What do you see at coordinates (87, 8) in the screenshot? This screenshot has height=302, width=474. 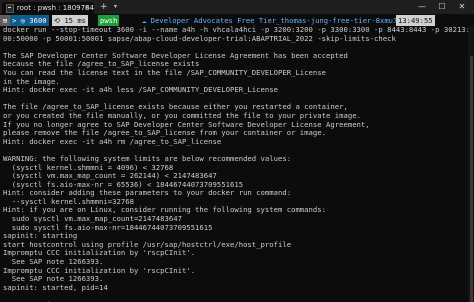 I see `tab-close-icon: ✕` at bounding box center [87, 8].